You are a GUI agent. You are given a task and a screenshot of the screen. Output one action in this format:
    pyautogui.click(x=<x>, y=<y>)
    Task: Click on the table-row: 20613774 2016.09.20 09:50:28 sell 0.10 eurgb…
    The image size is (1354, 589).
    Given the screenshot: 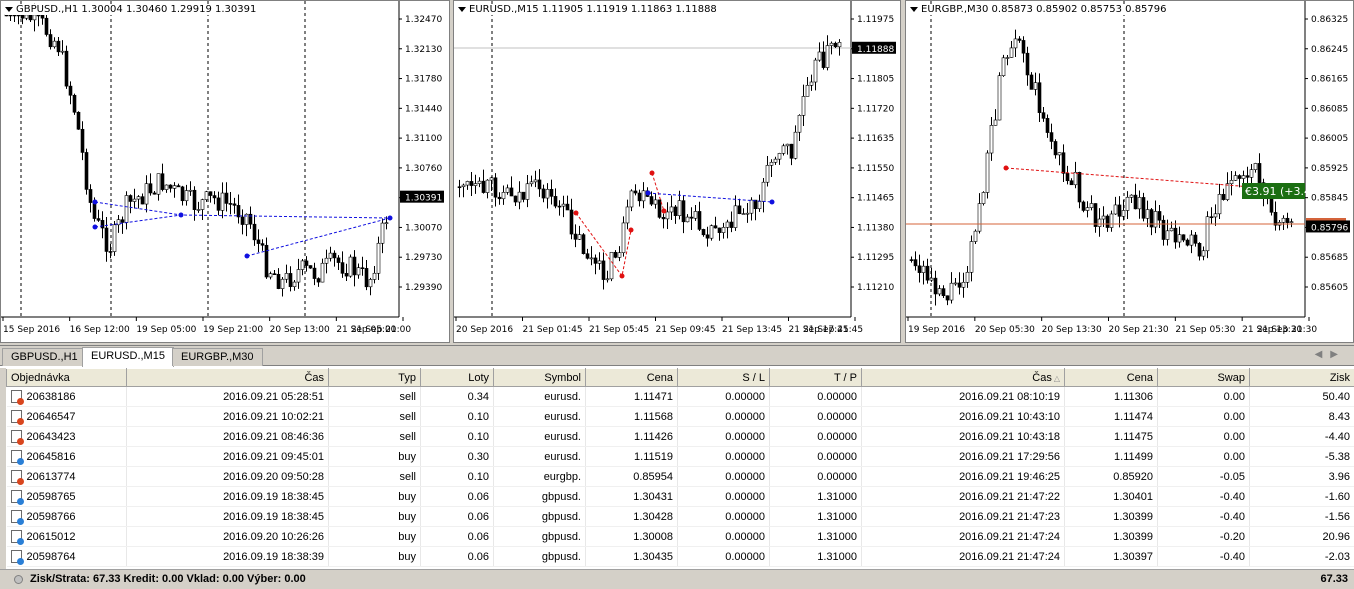 What is the action you would take?
    pyautogui.click(x=680, y=476)
    